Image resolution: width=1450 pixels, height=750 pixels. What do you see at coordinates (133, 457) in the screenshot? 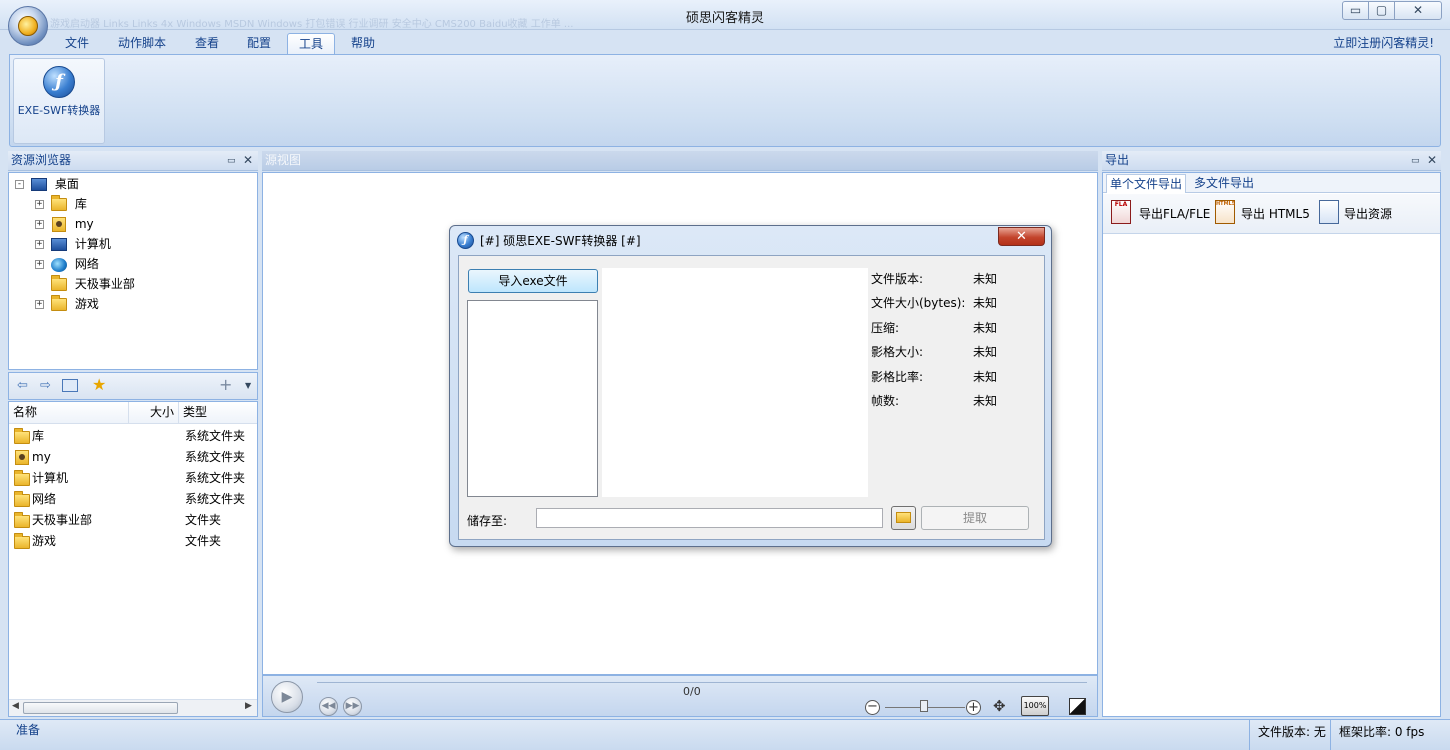
I see `list-item: my 系统文件夹` at bounding box center [133, 457].